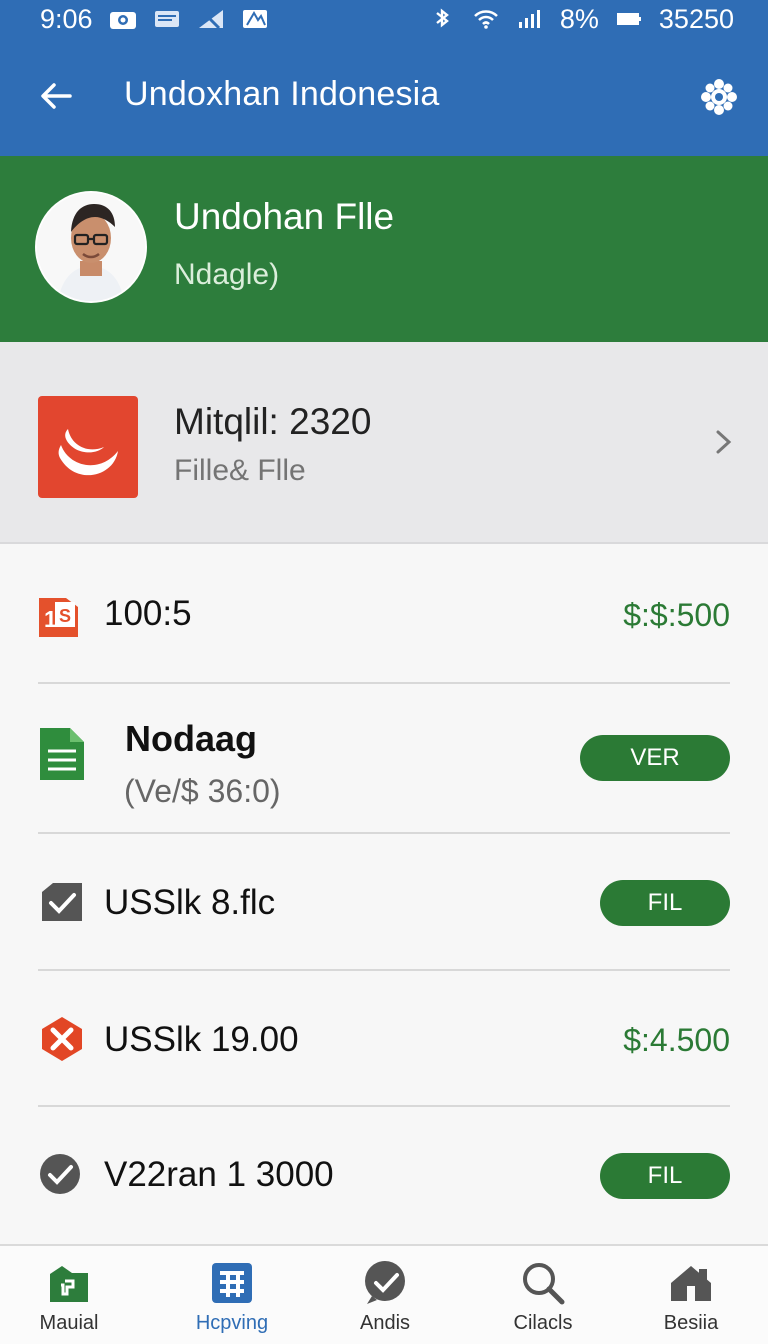 Image resolution: width=768 pixels, height=1344 pixels. I want to click on profile-subtitle: Ndagle), so click(227, 274).